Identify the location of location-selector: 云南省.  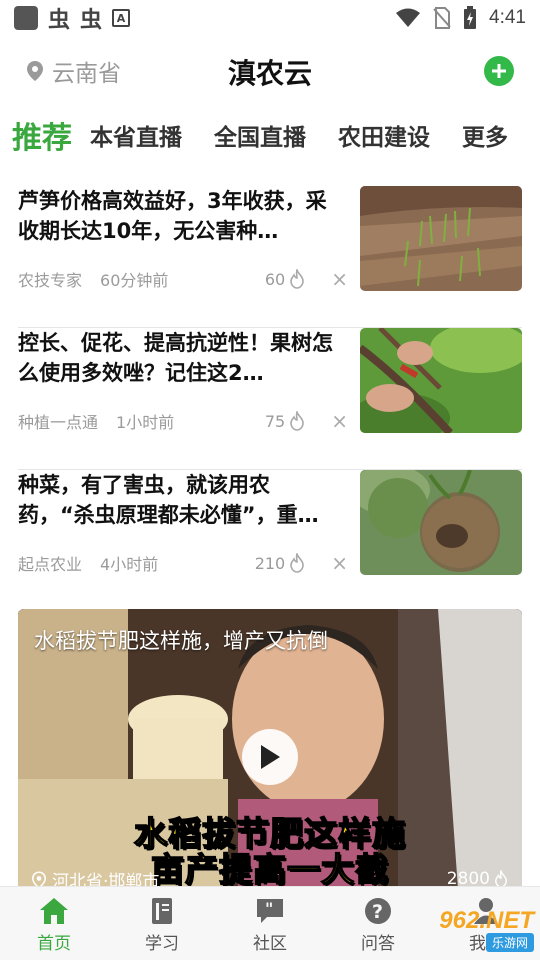
(73, 71).